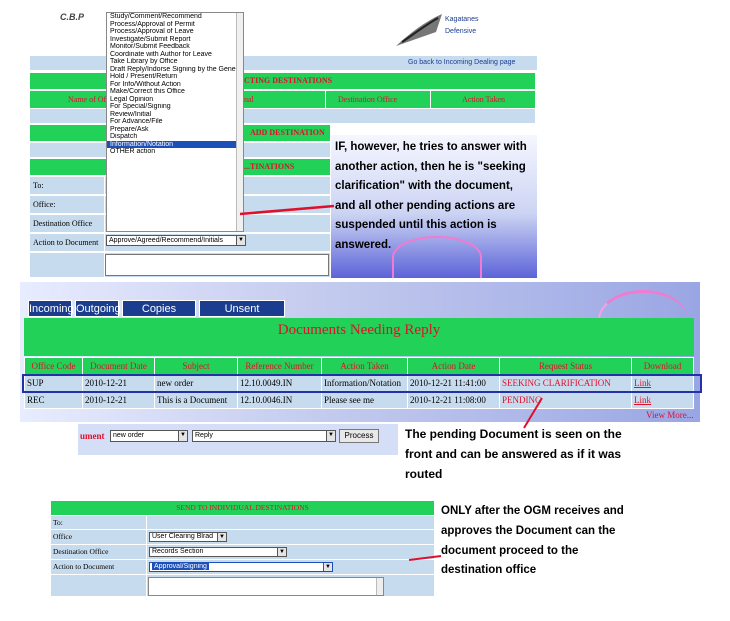  What do you see at coordinates (364, 400) in the screenshot?
I see `cell-action-taken: Please see me` at bounding box center [364, 400].